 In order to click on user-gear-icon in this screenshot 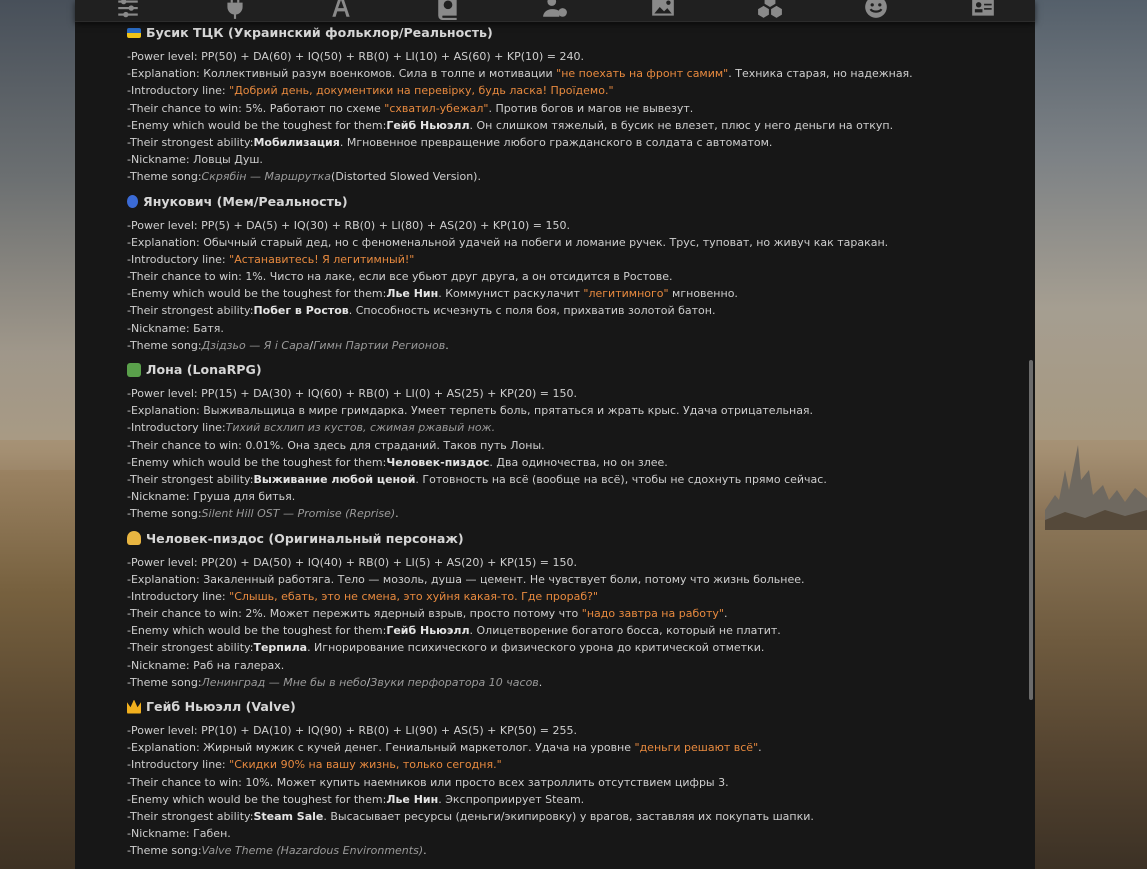, I will do `click(555, 10)`.